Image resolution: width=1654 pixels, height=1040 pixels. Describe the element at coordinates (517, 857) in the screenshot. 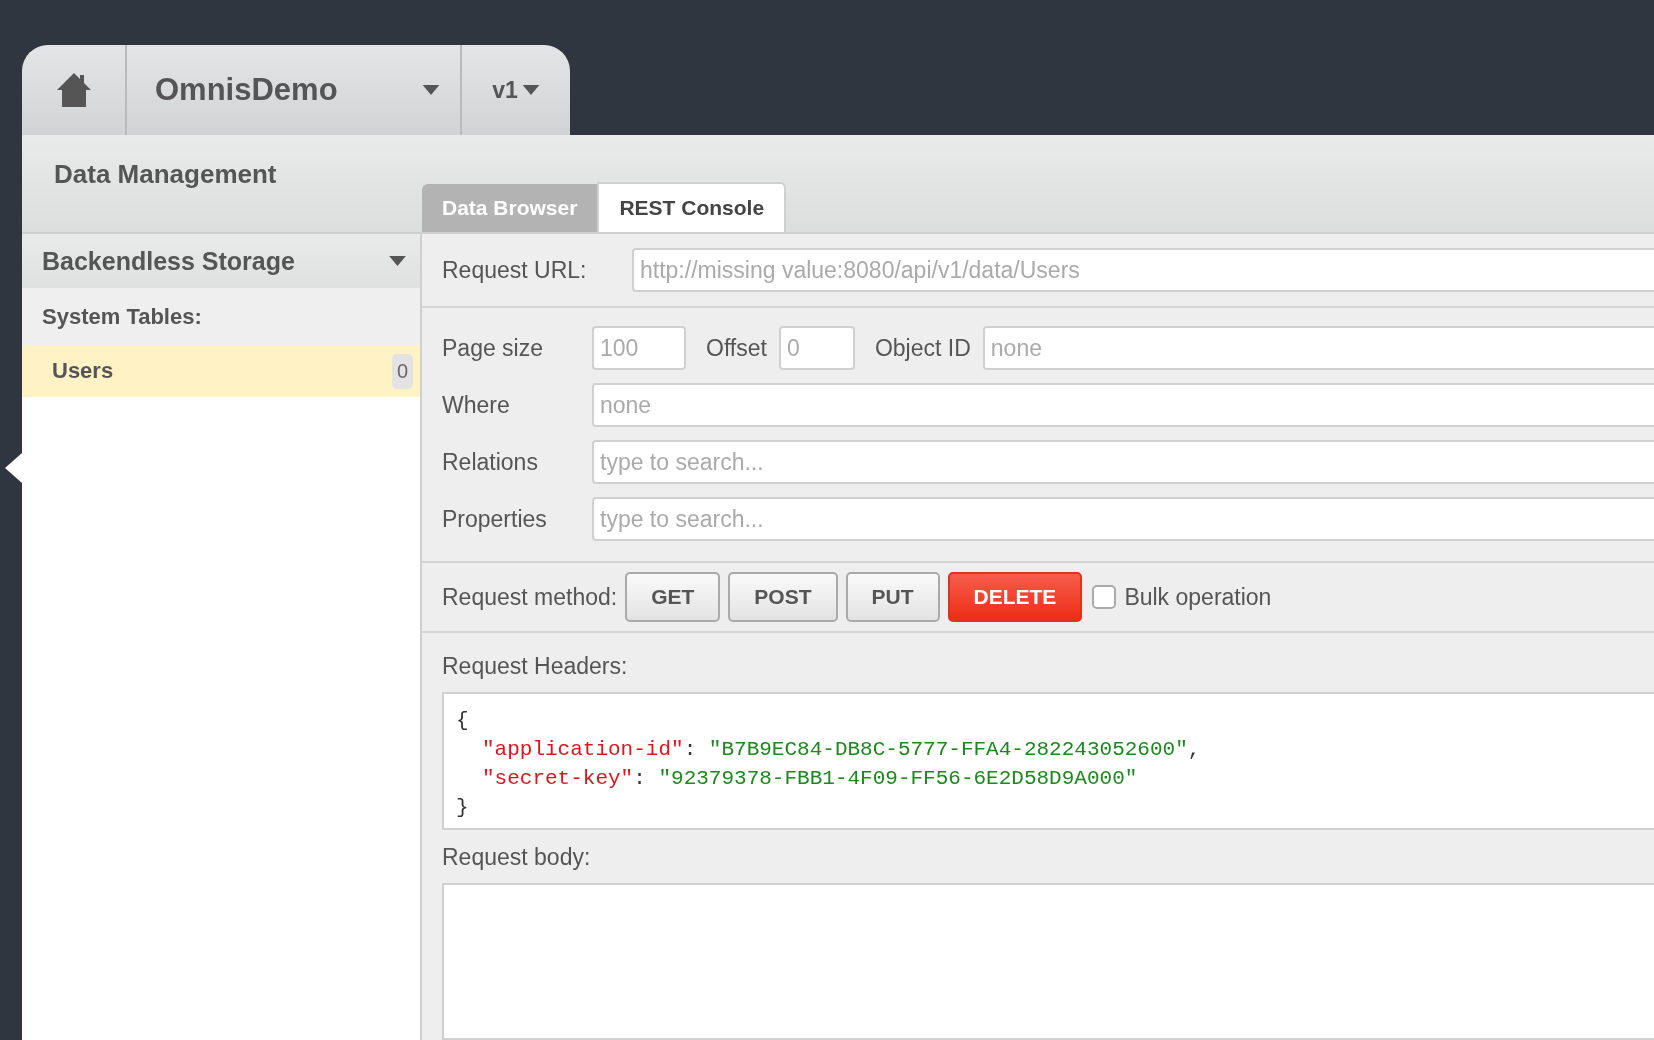

I see `section-label: Request body:` at that location.